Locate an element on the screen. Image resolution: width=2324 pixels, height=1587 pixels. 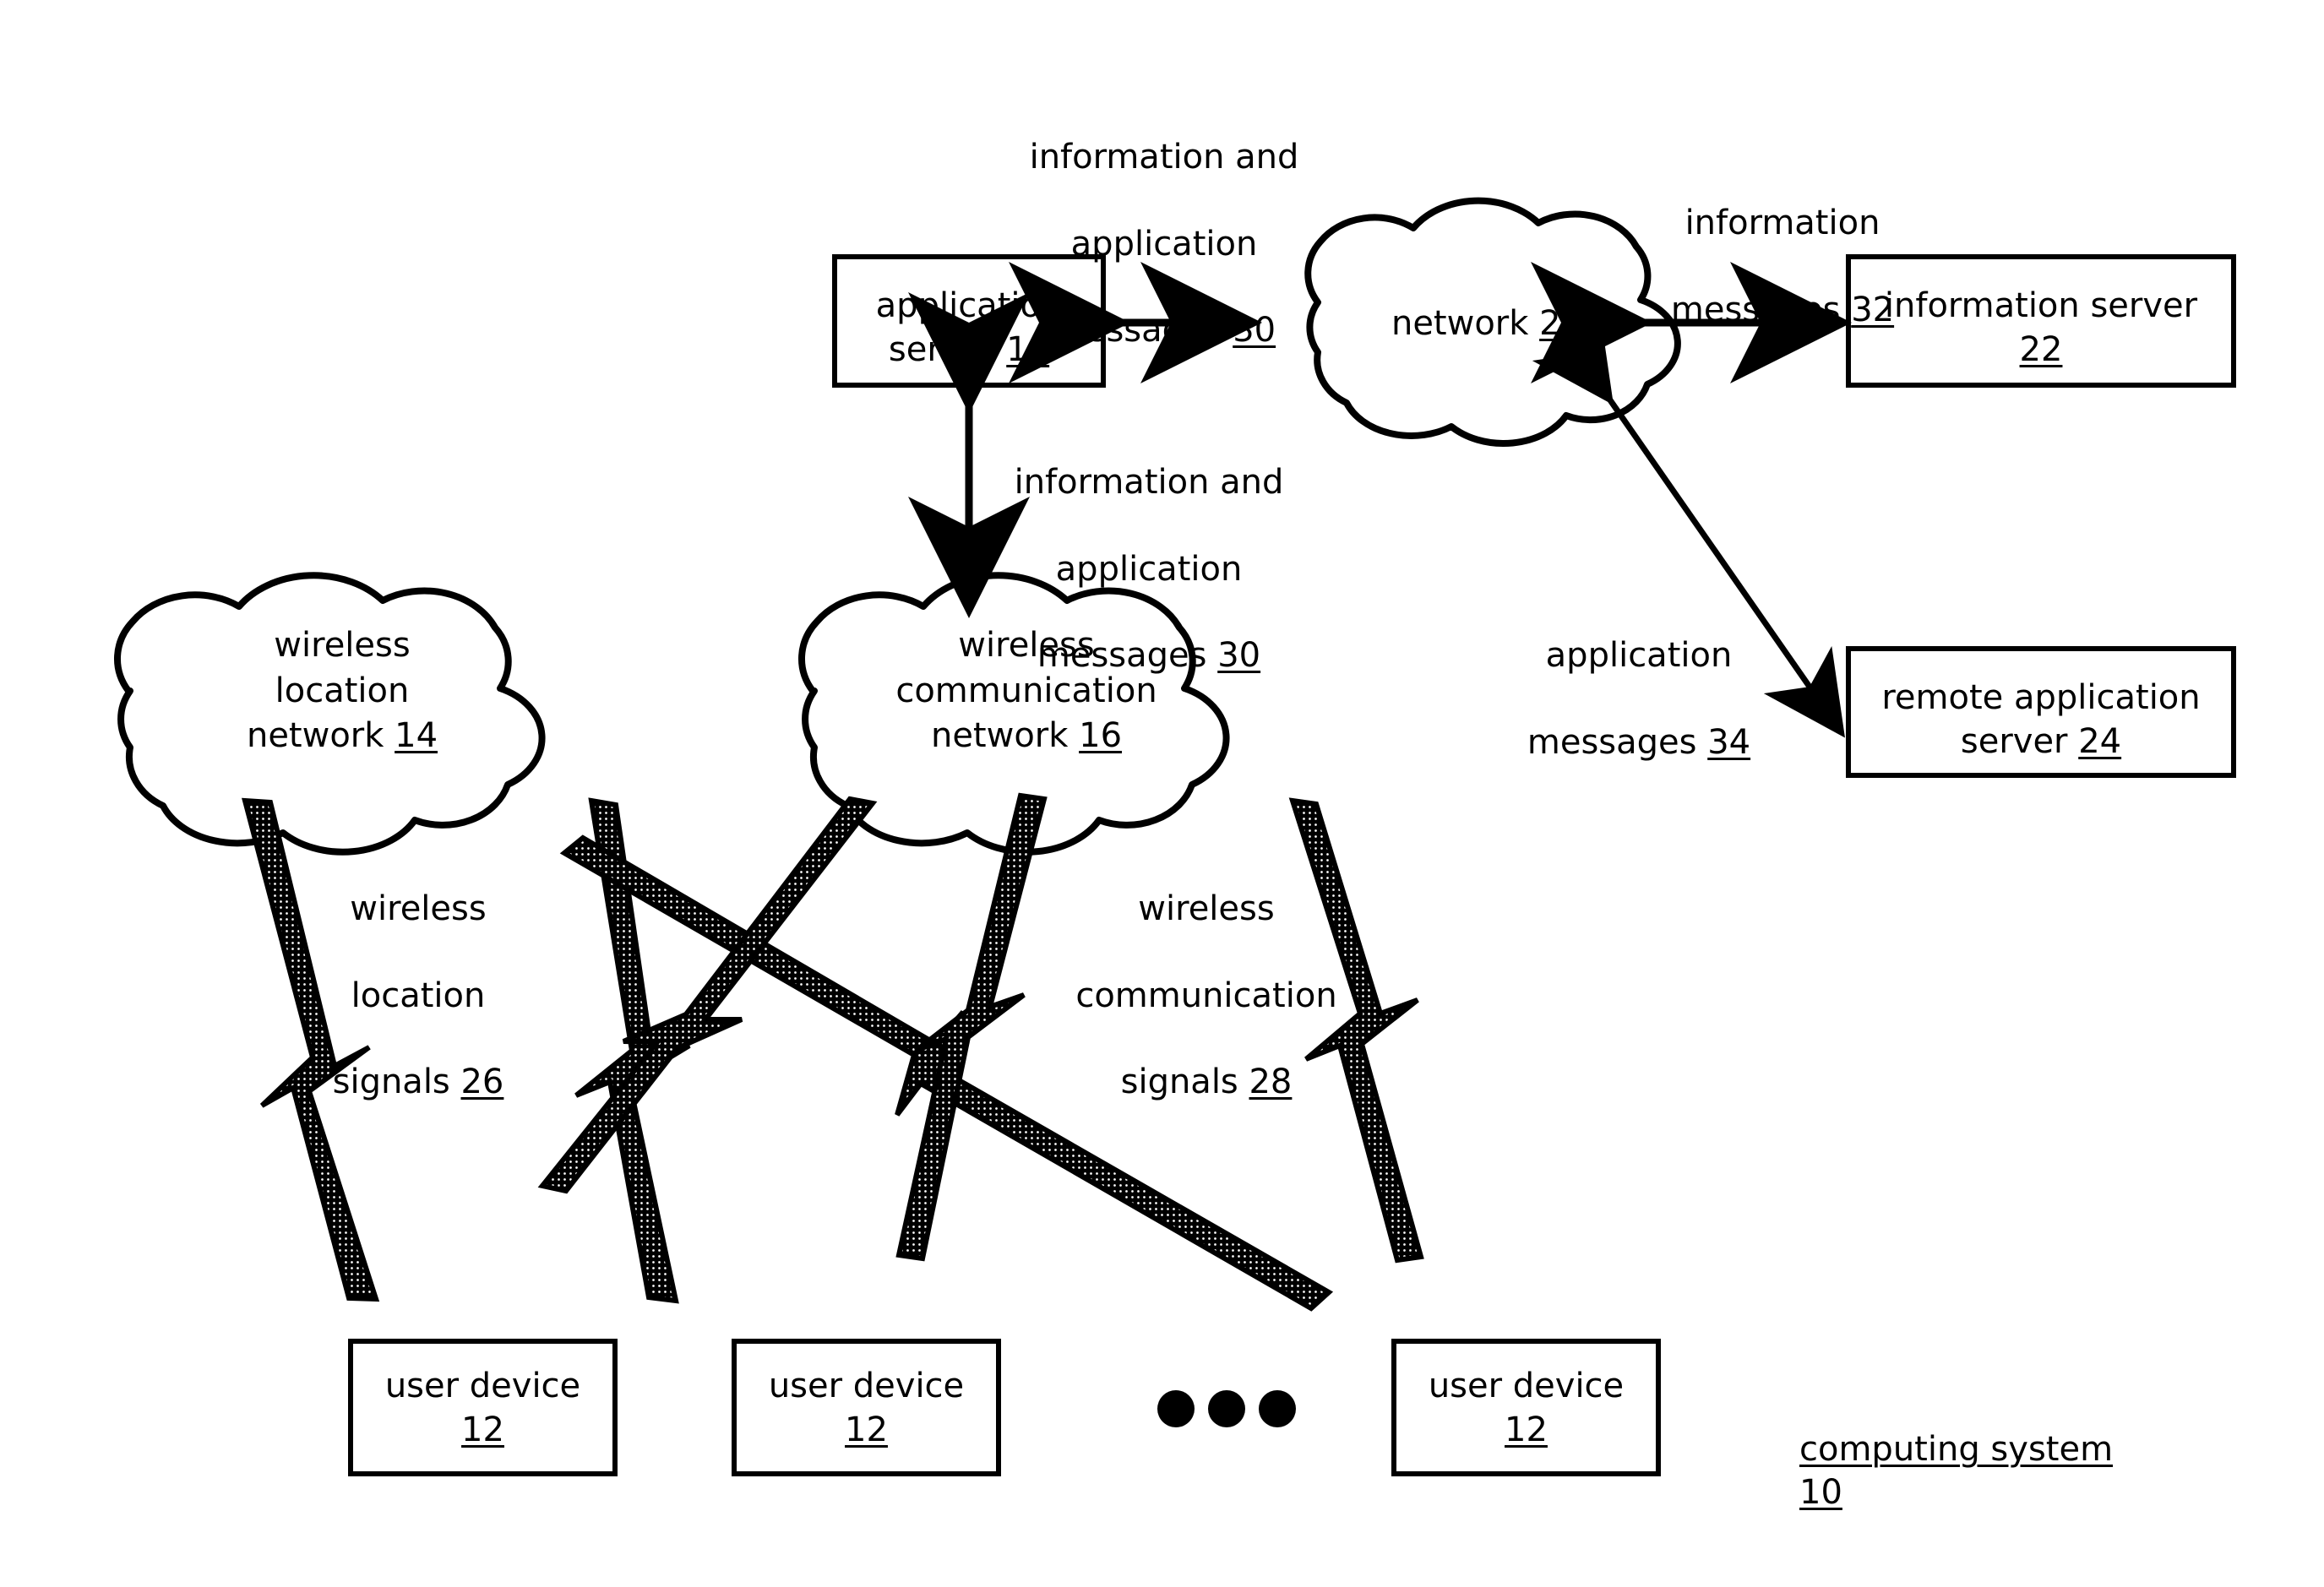
user-device-3-ref: 12 is located at coordinates (1526, 1429).